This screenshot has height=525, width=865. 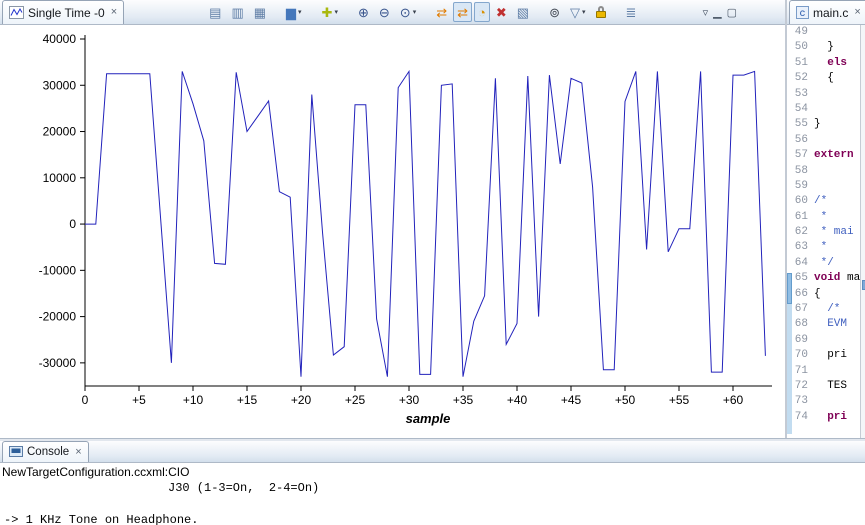 What do you see at coordinates (801, 78) in the screenshot?
I see `line-number: 52` at bounding box center [801, 78].